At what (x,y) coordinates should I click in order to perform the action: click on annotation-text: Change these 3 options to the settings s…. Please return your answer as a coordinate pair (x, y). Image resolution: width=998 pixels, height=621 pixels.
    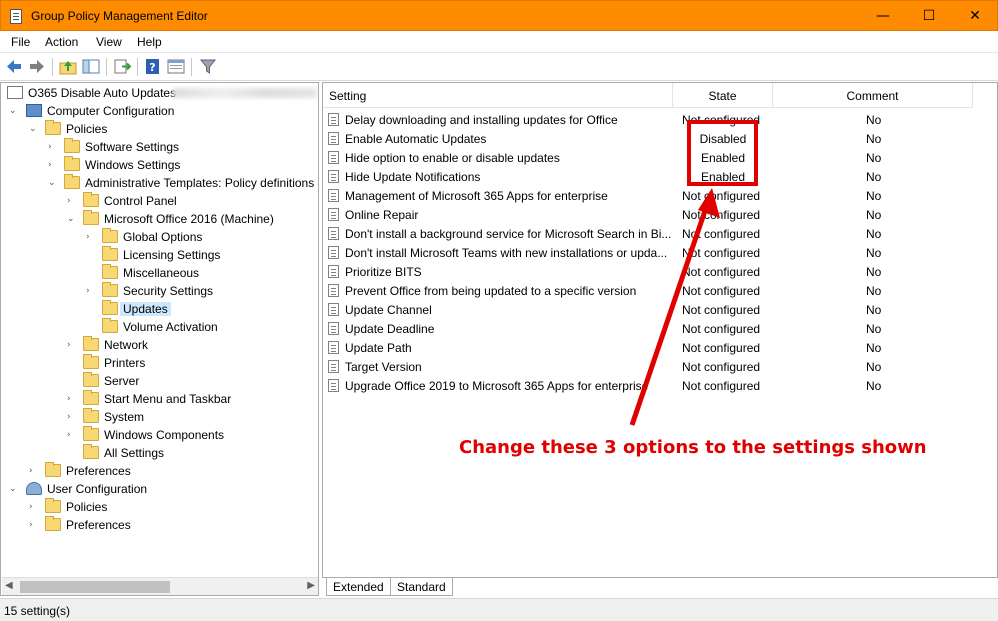
    Looking at the image, I should click on (693, 447).